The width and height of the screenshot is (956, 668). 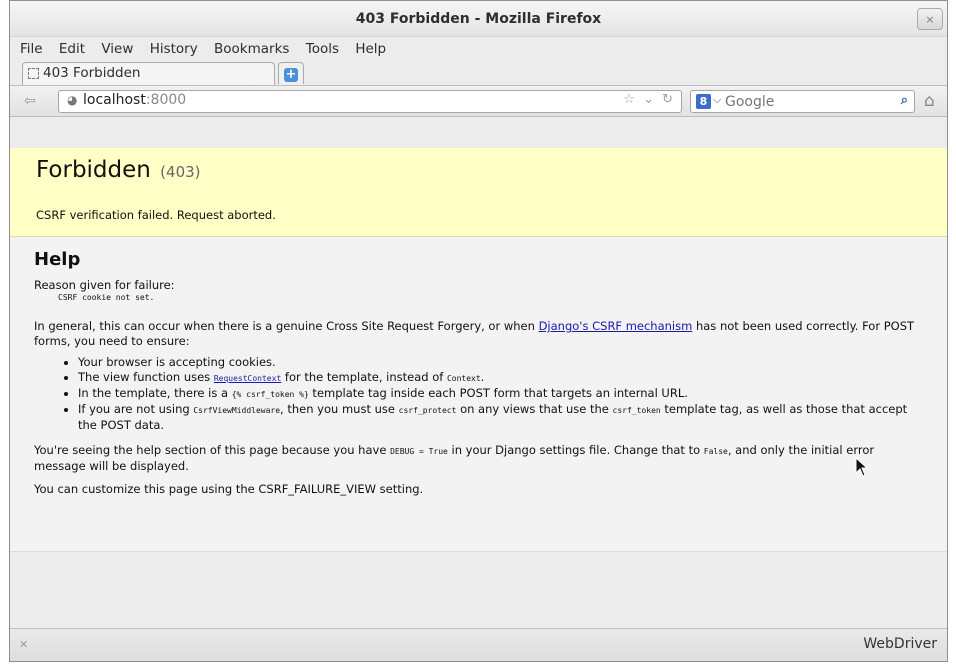 I want to click on close-findbar-icon: ✕, so click(x=23, y=644).